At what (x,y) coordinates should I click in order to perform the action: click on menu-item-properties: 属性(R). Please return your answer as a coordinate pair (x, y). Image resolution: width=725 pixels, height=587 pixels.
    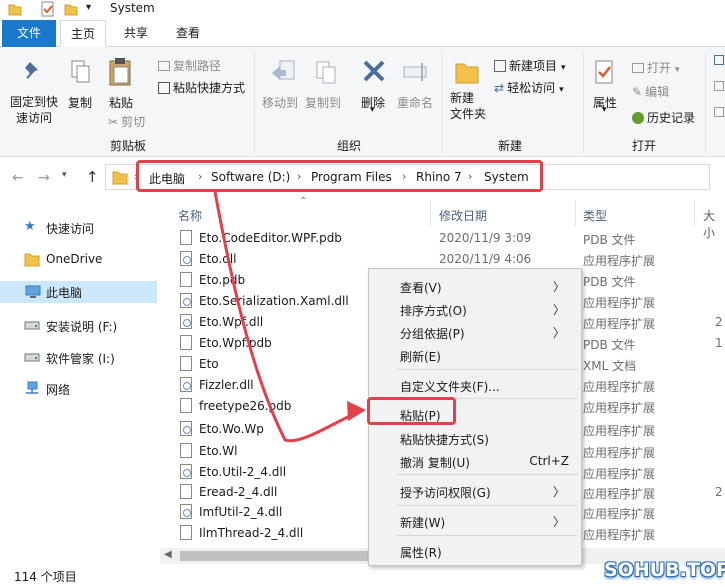
    Looking at the image, I should click on (487, 551).